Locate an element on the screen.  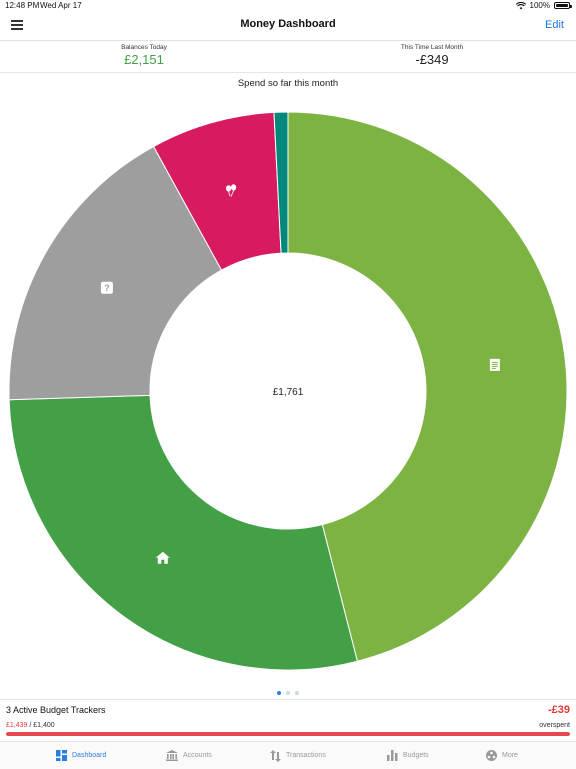
tab-budgets-label: Budgets is located at coordinates (416, 755).